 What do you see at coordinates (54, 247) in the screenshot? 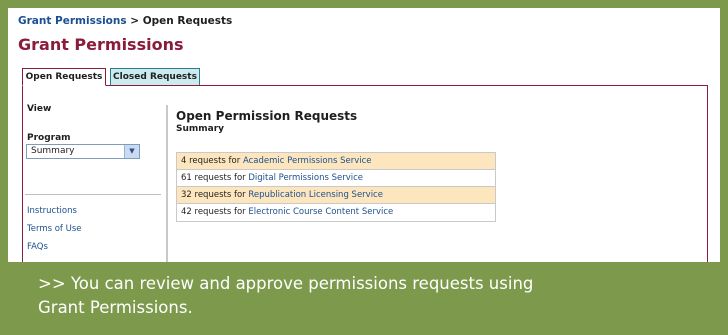
I see `sidebar-link-faqs: FAQs` at bounding box center [54, 247].